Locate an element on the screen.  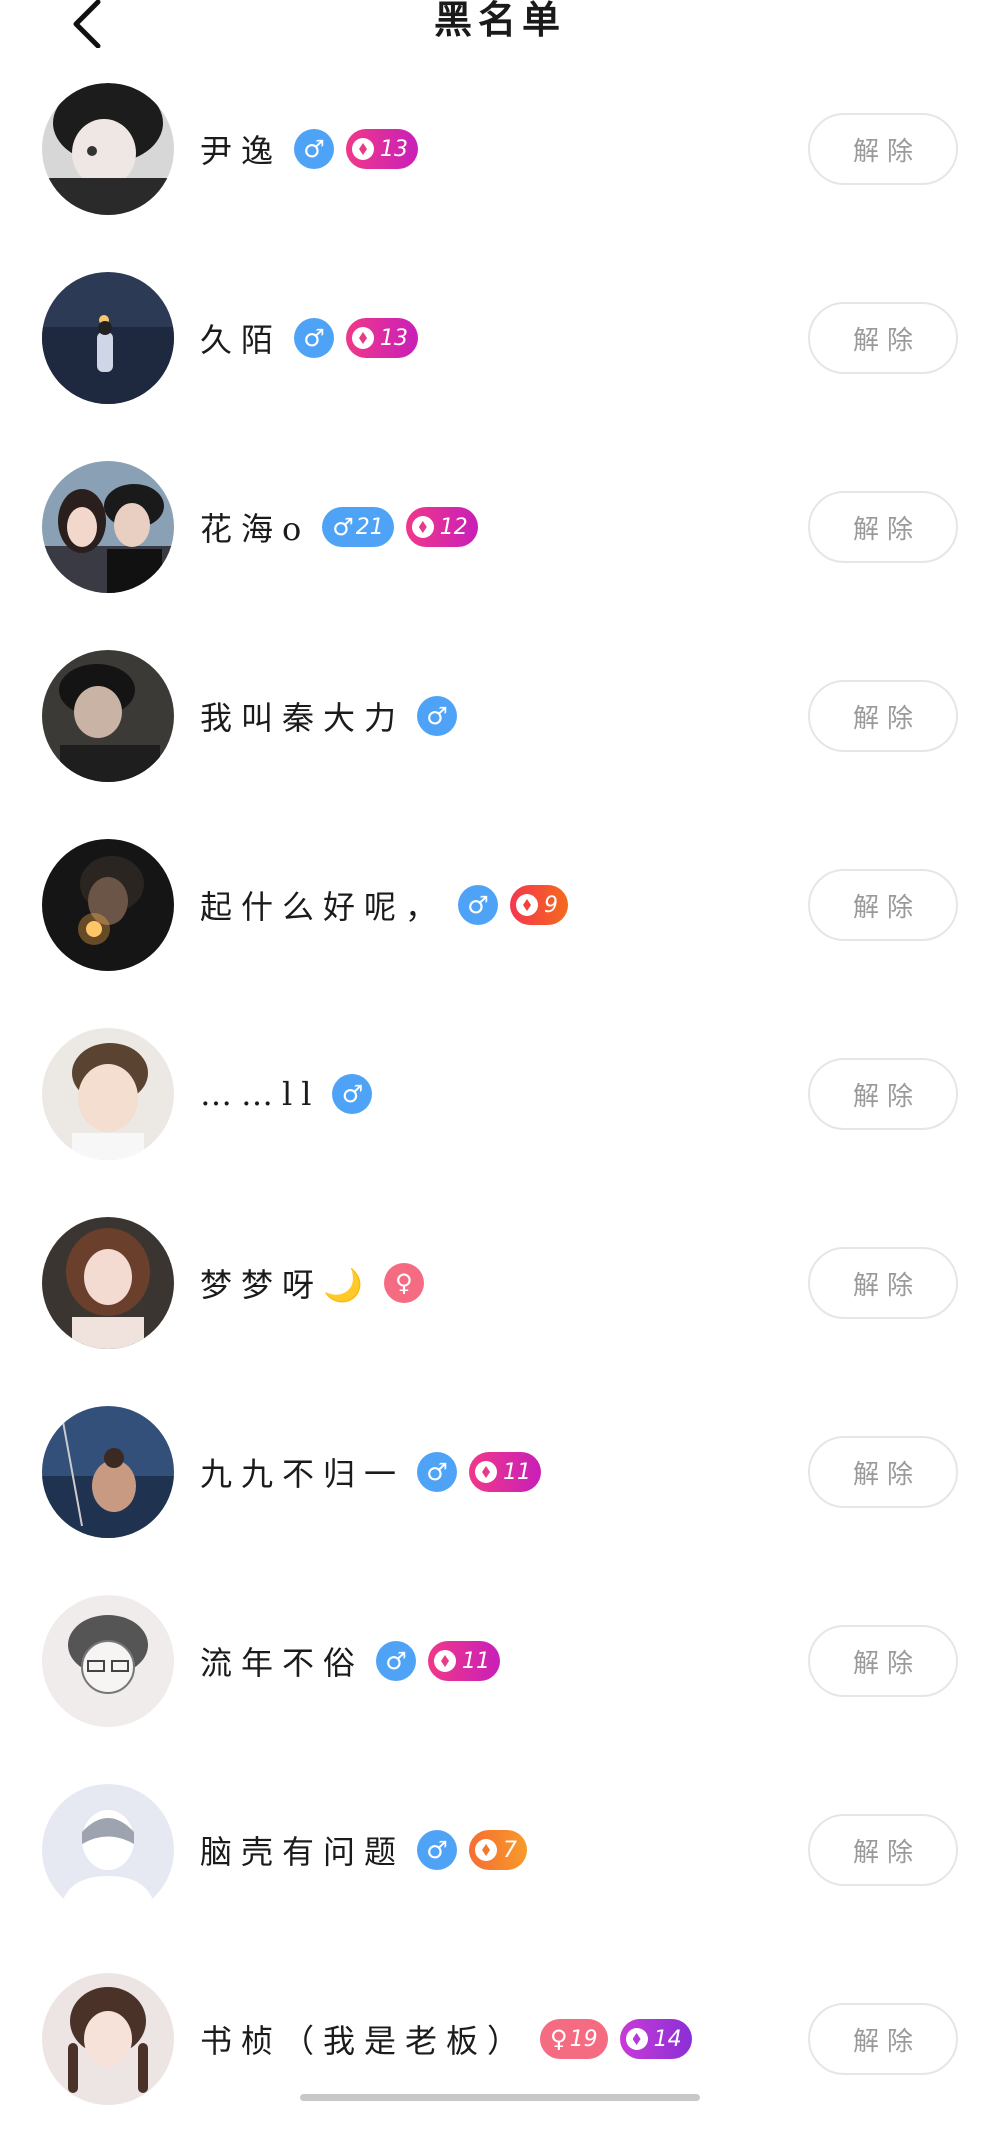
list-item: 久陌 ♂ 13 解除 is located at coordinates (500, 338).